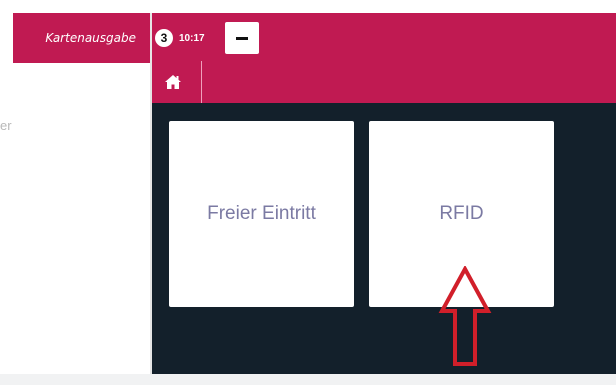 This screenshot has height=385, width=616. Describe the element at coordinates (6, 192) in the screenshot. I see `frame-left` at that location.